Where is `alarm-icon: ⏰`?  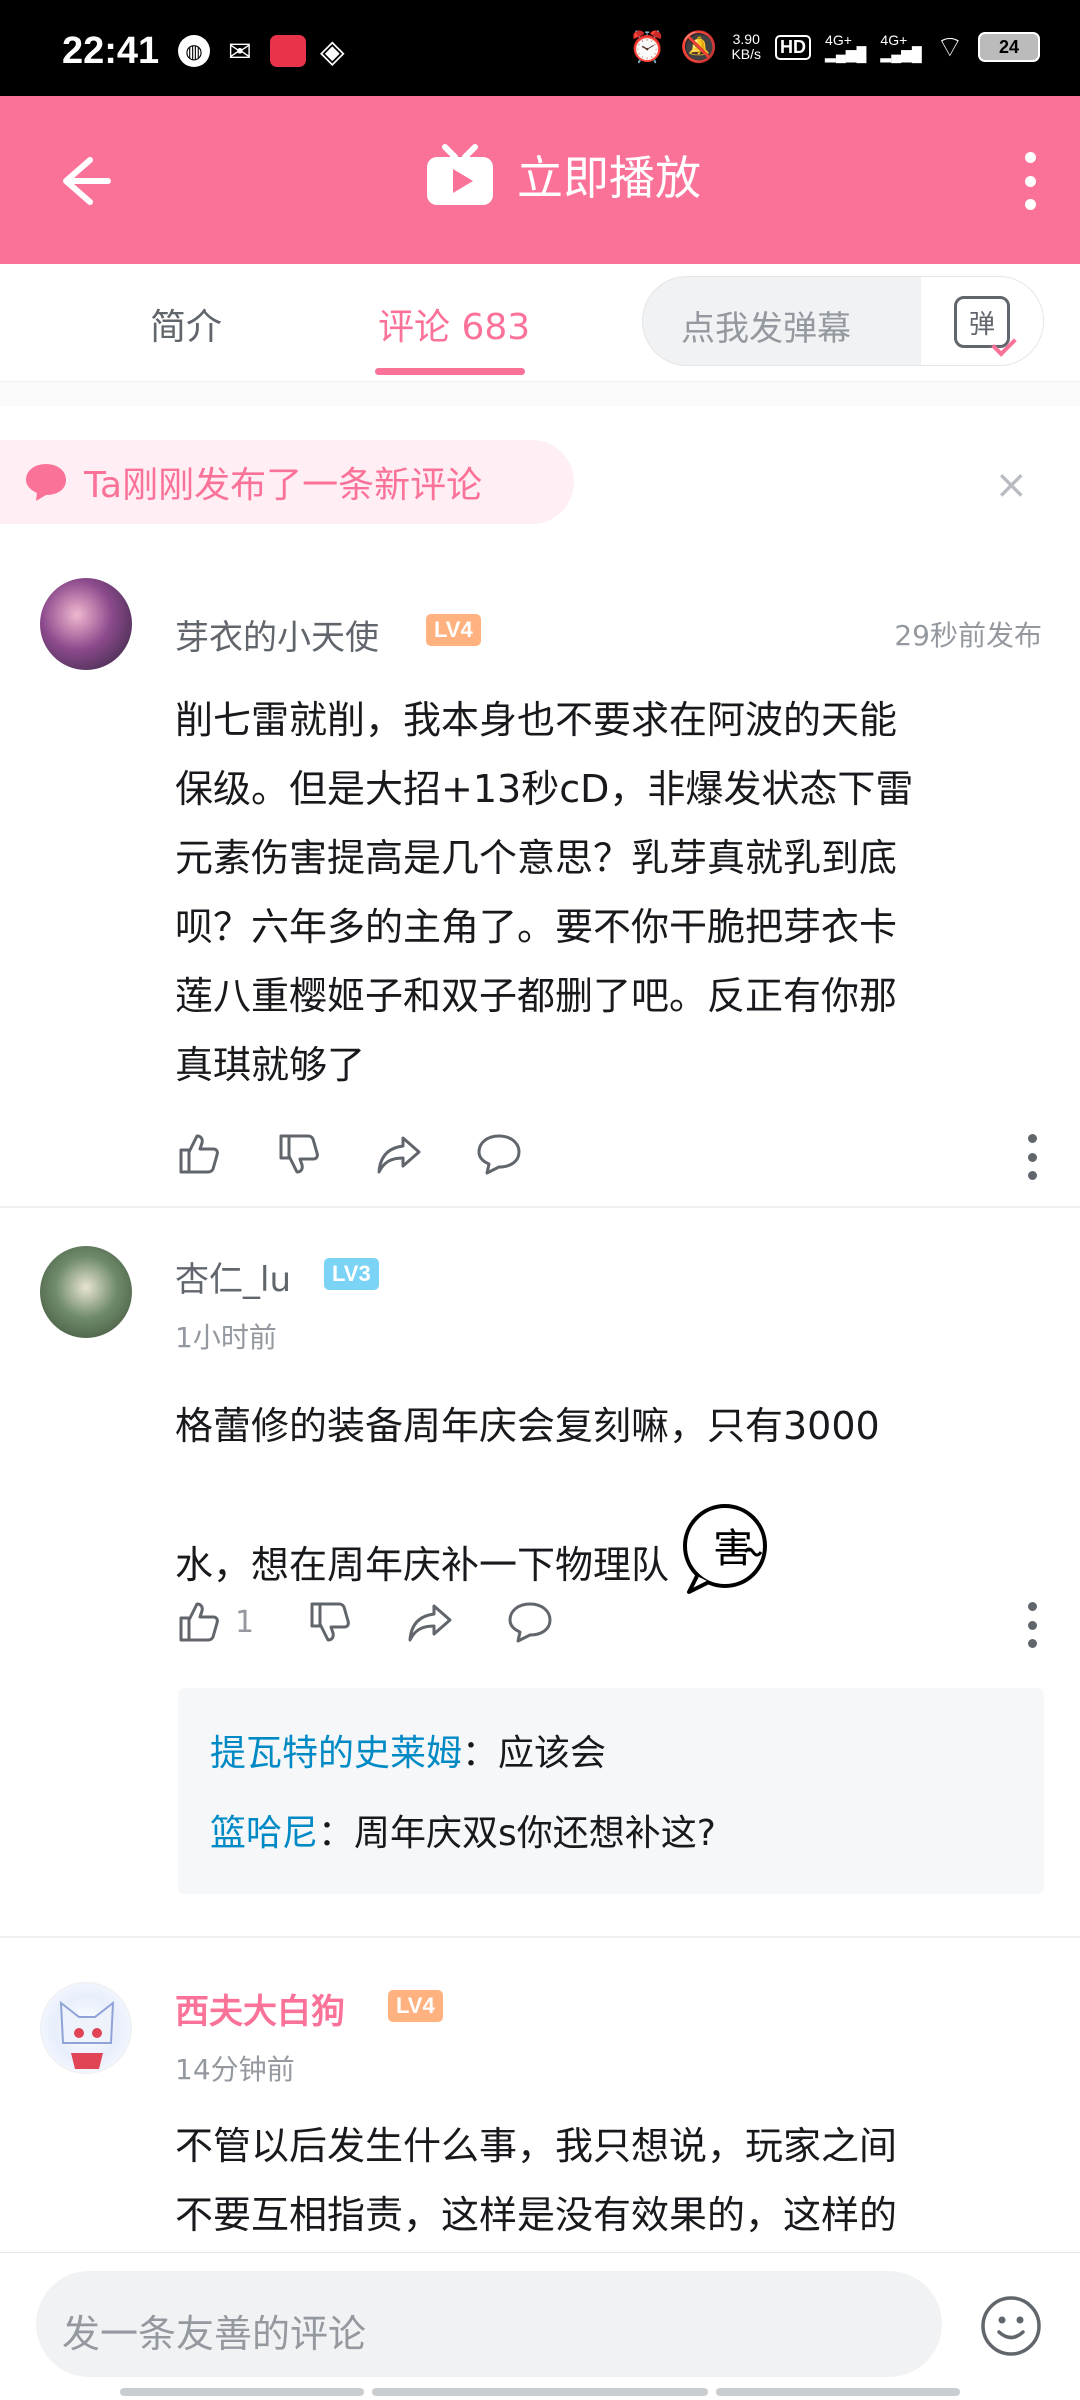
alarm-icon: ⏰ is located at coordinates (647, 47).